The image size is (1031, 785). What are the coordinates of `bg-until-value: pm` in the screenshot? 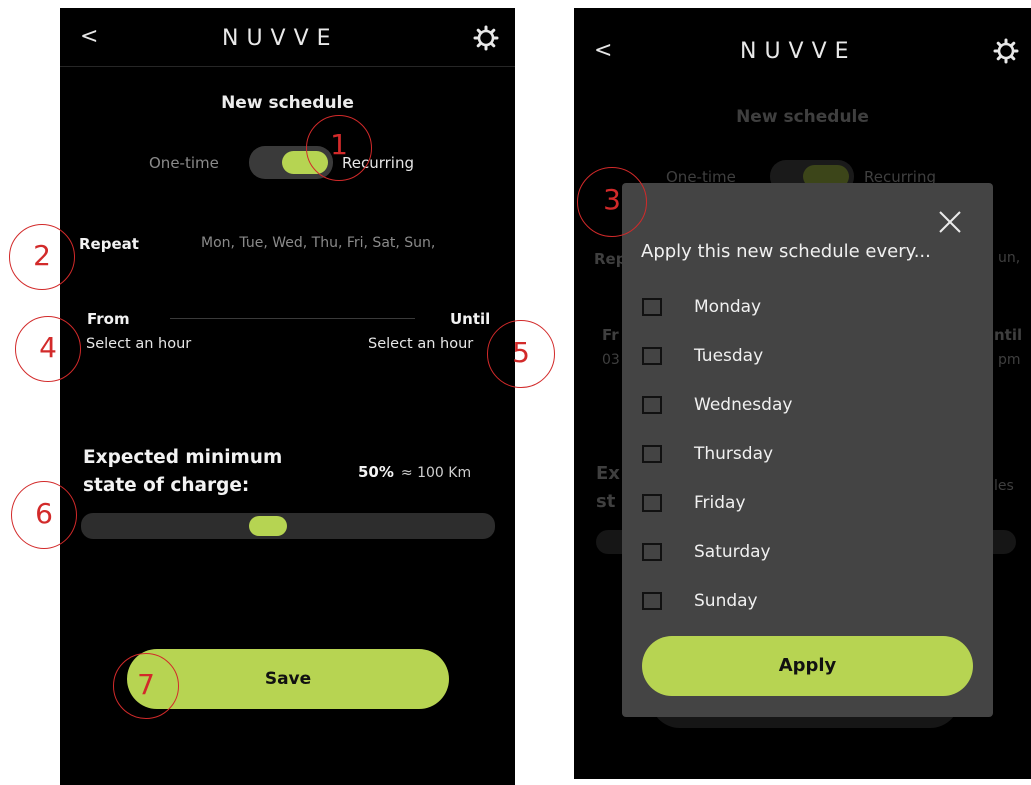 It's located at (1009, 360).